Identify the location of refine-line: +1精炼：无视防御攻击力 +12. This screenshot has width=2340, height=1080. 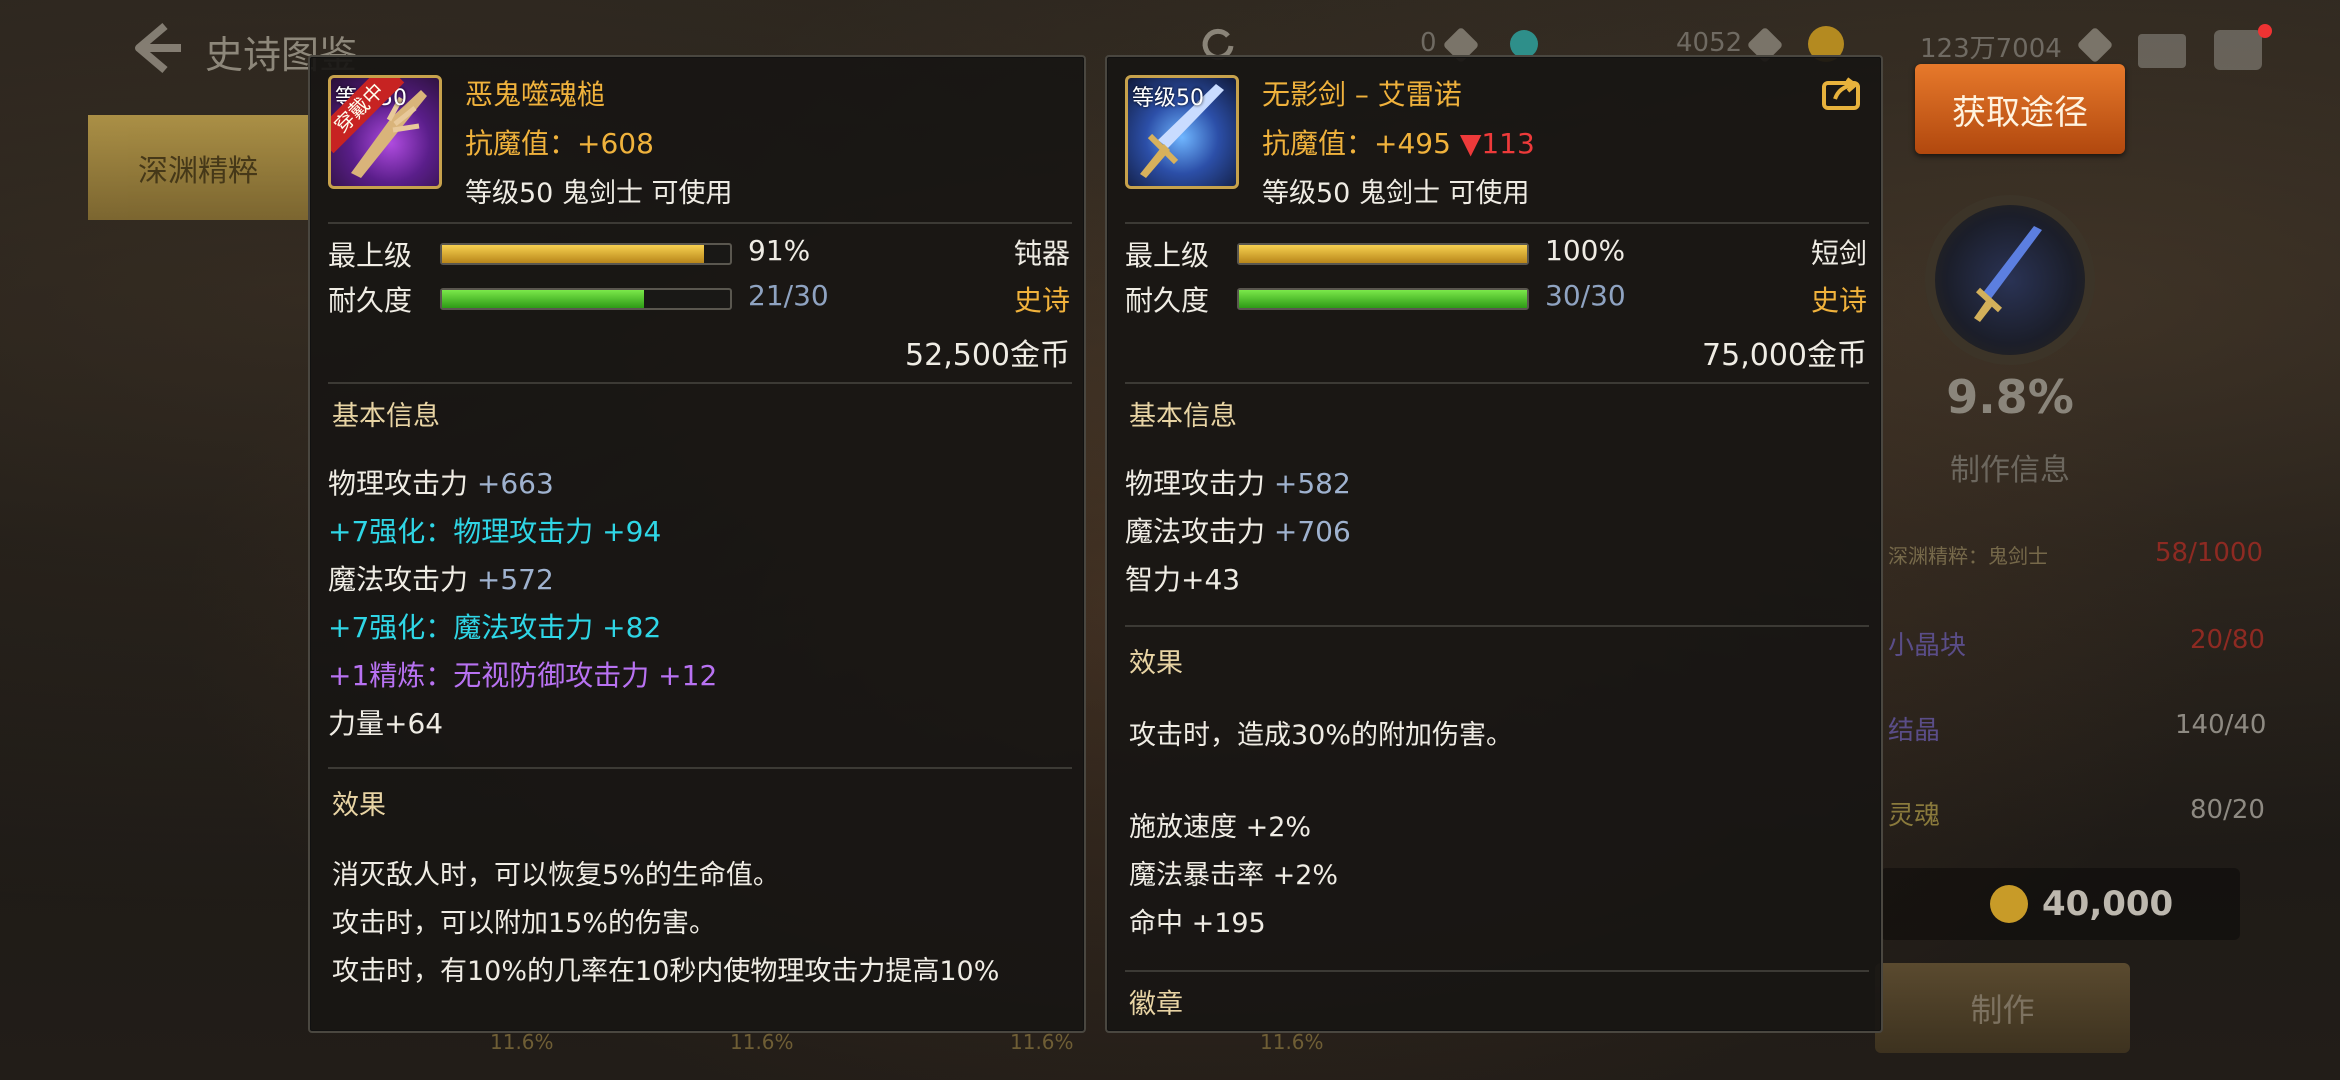
(523, 675).